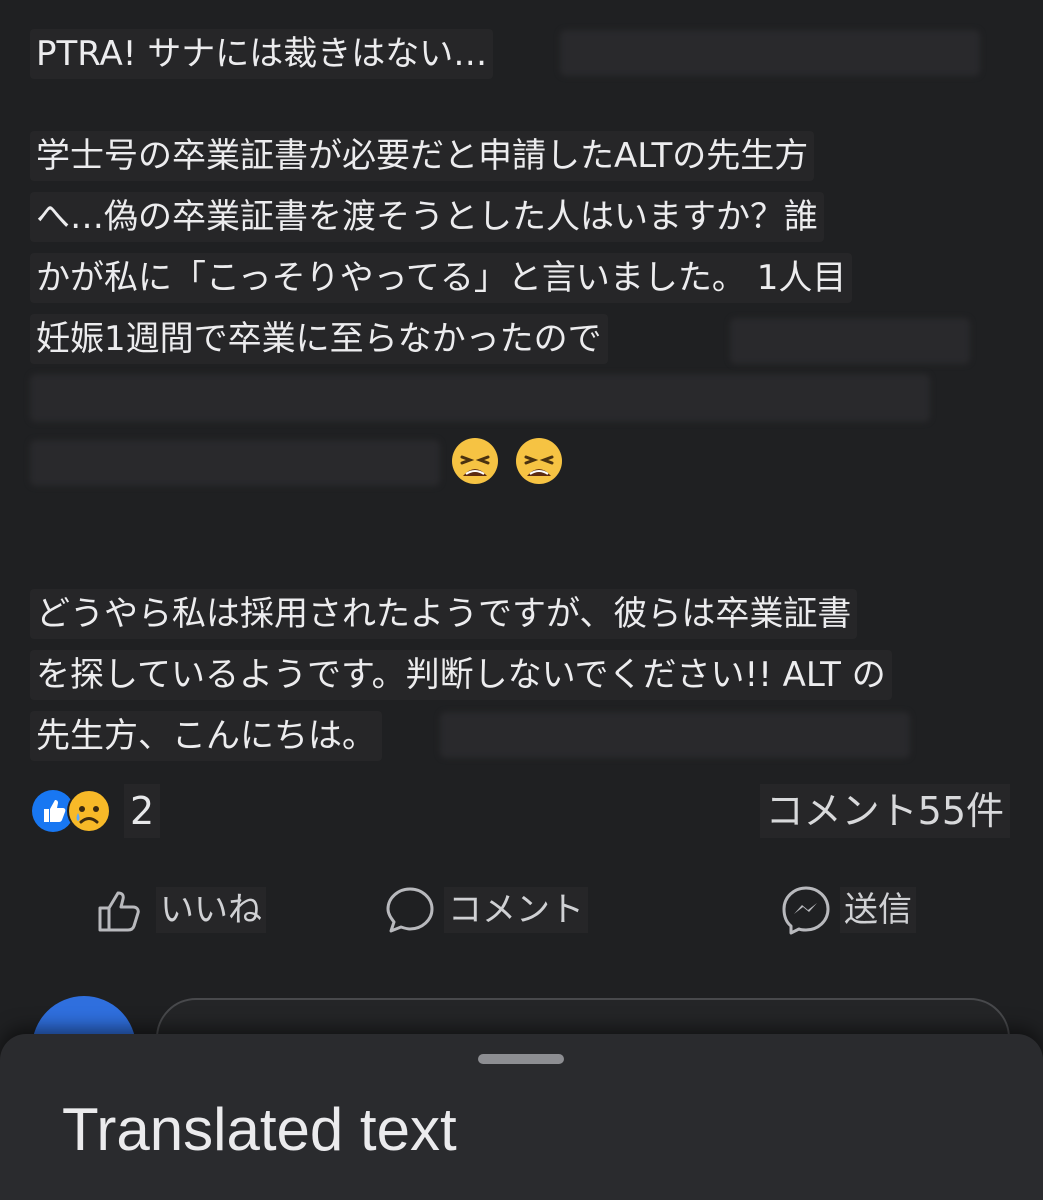  I want to click on post-text-line: どうやら私は採用されたようですが、彼らは卒業証書, so click(444, 614).